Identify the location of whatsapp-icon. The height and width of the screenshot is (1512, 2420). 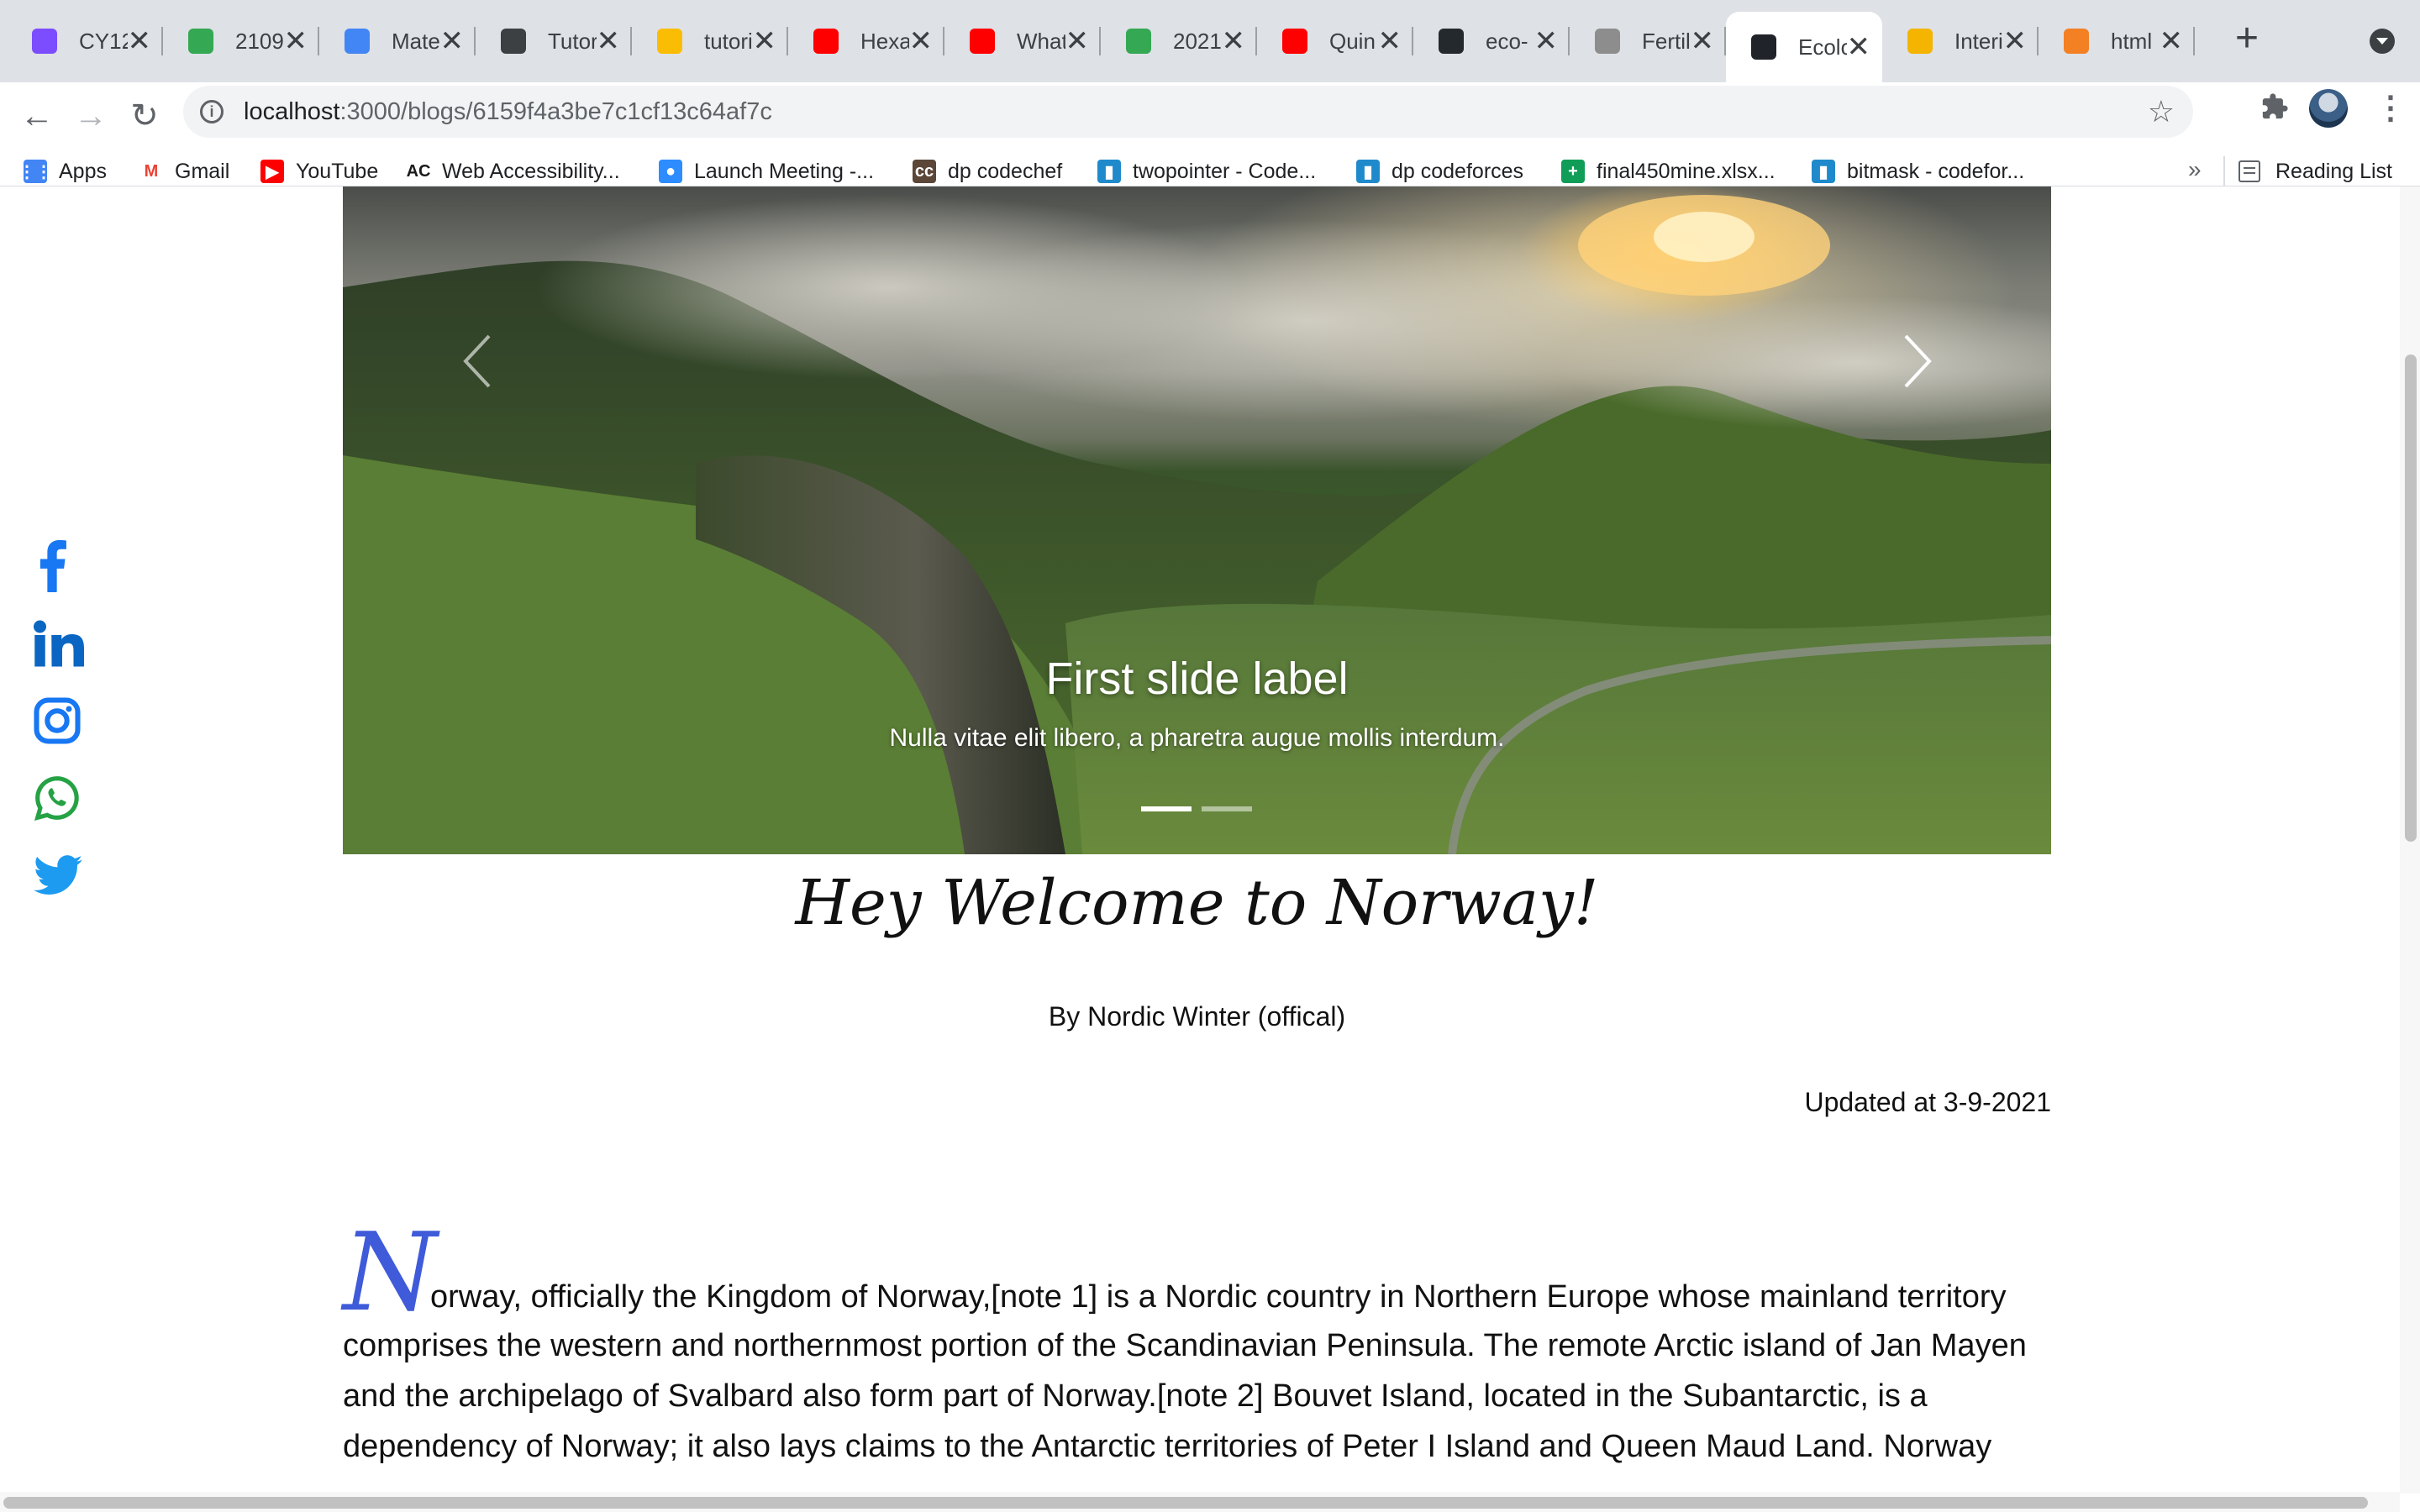
(63, 798).